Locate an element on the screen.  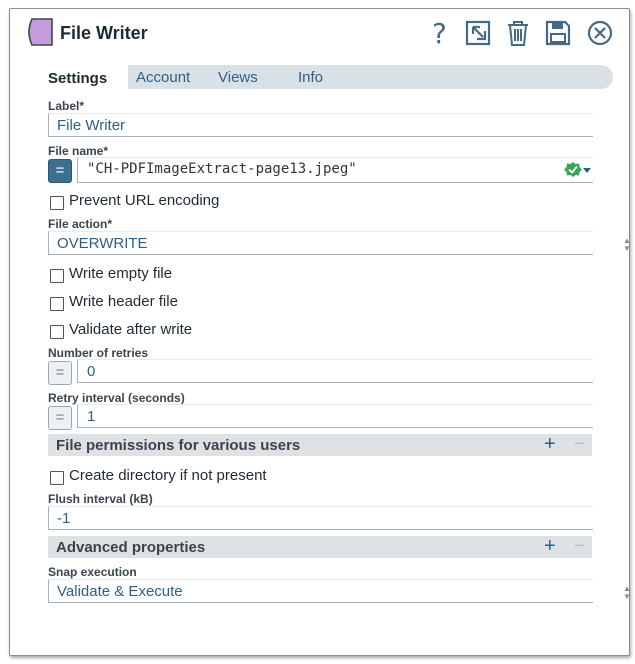
retries-field-label: Number of retries is located at coordinates (98, 353).